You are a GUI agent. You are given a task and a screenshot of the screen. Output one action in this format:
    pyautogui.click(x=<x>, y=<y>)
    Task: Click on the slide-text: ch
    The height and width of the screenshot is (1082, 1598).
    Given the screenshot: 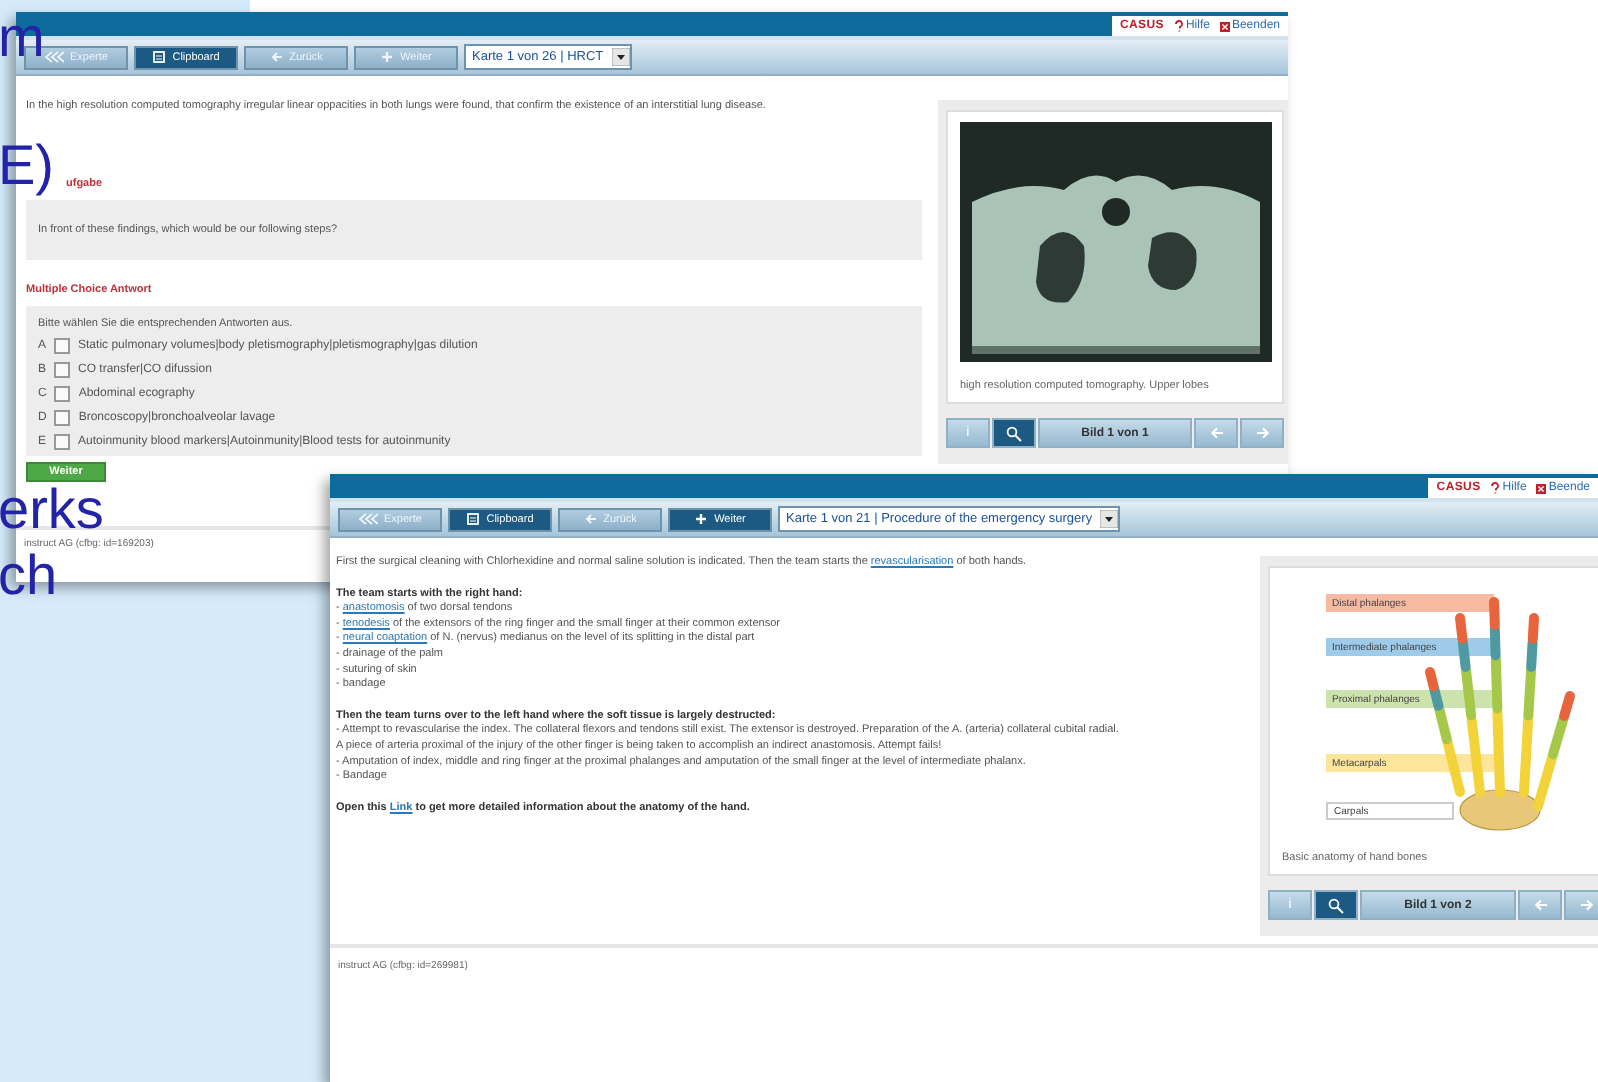 What is the action you would take?
    pyautogui.click(x=29, y=576)
    